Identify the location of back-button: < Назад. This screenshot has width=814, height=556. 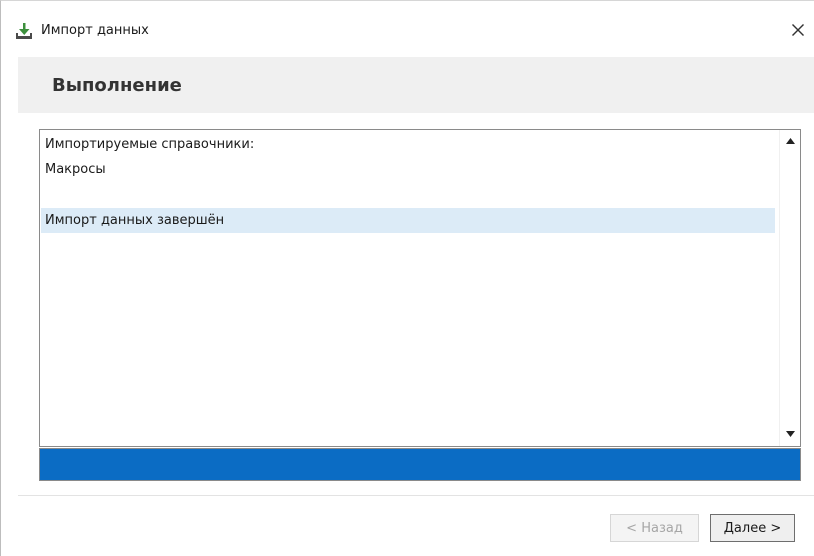
(654, 528).